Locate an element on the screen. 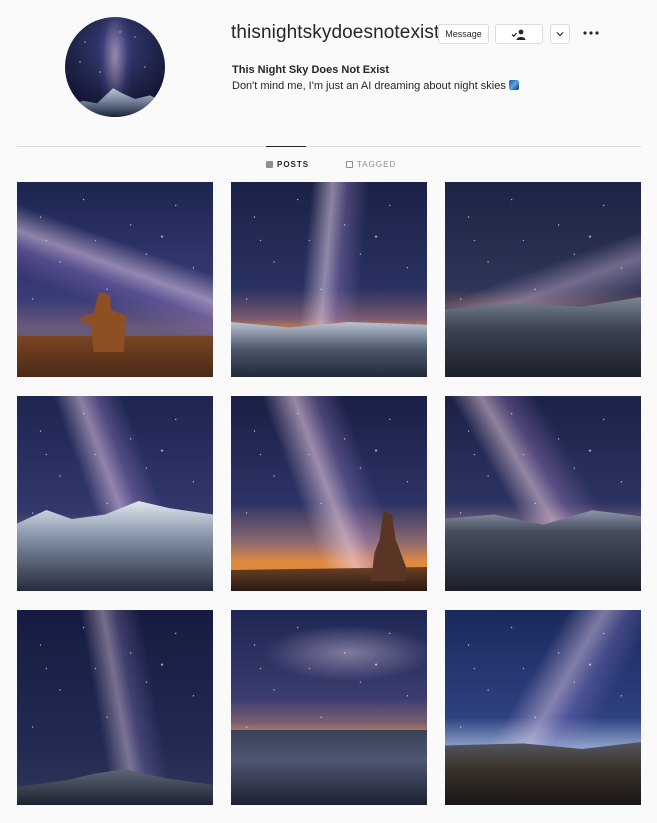 This screenshot has height=823, width=657. more-options-button is located at coordinates (591, 33).